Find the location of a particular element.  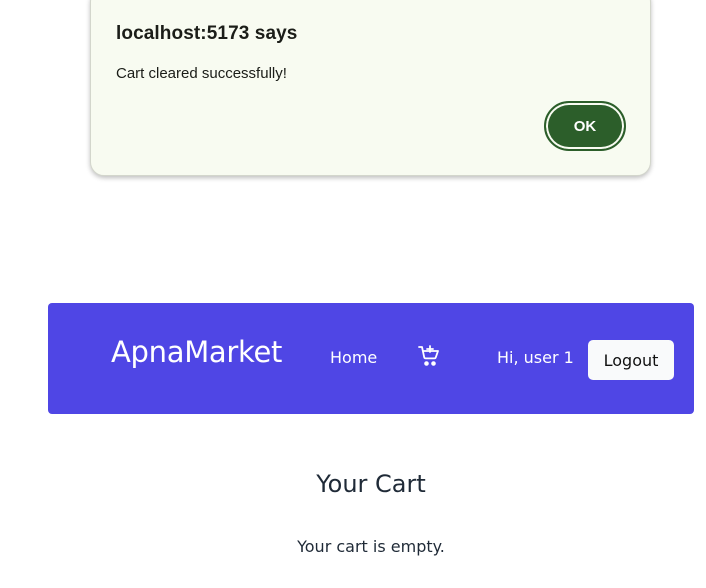

dialog-message: Cart cleared successfully! is located at coordinates (201, 73).